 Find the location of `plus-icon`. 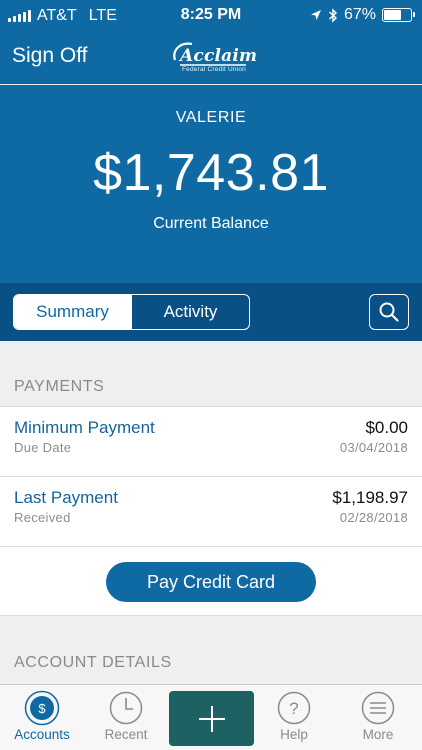

plus-icon is located at coordinates (211, 718).